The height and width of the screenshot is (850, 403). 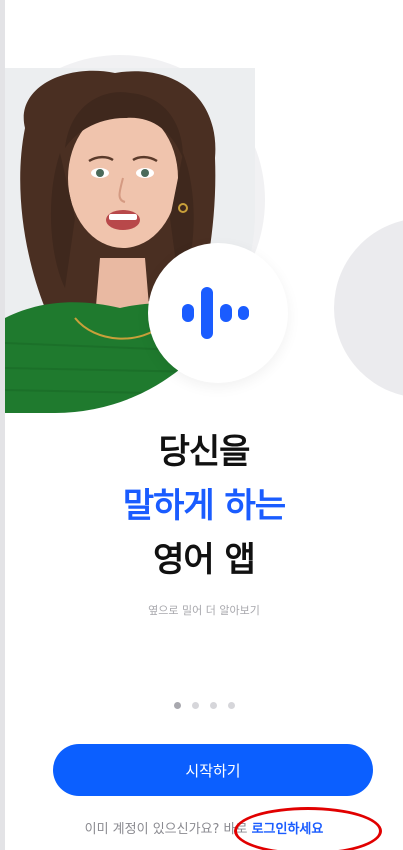 I want to click on login-prompt-text: 이미 계정이 있으신가요?, so click(x=152, y=829).